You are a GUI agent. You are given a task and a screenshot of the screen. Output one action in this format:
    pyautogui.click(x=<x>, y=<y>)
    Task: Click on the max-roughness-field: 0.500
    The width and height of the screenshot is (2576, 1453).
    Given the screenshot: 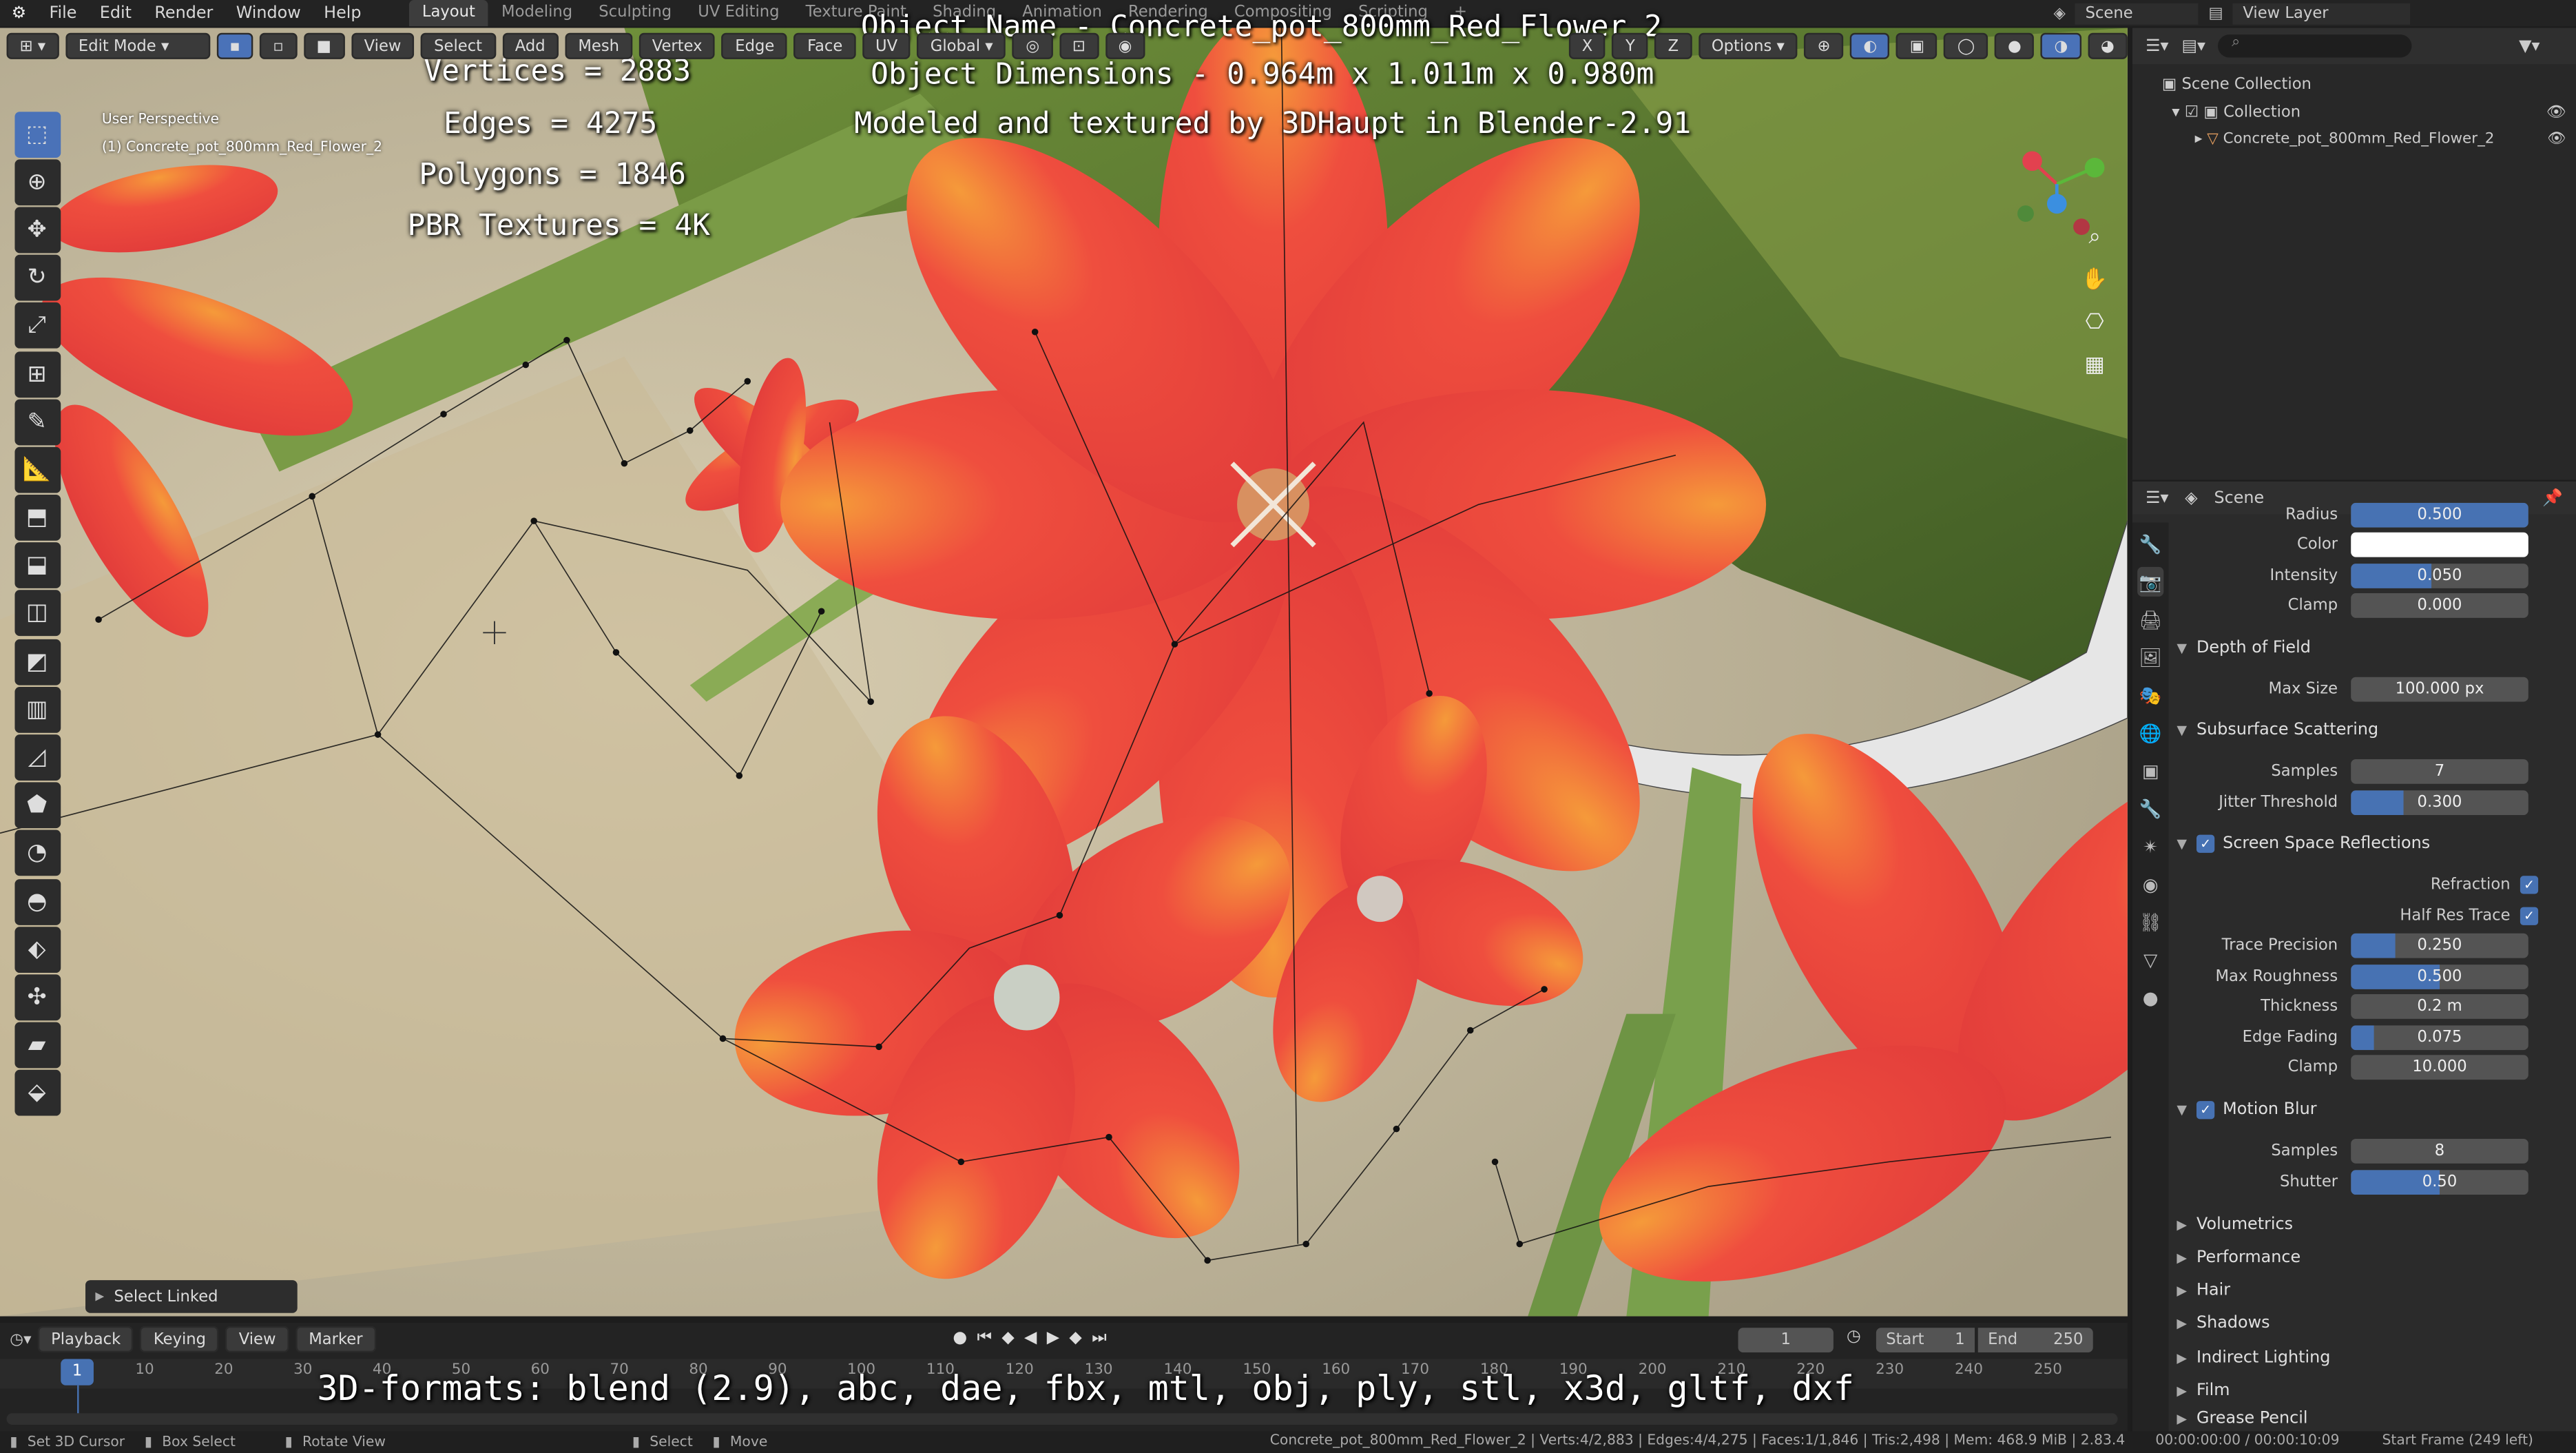 What is the action you would take?
    pyautogui.click(x=2439, y=976)
    